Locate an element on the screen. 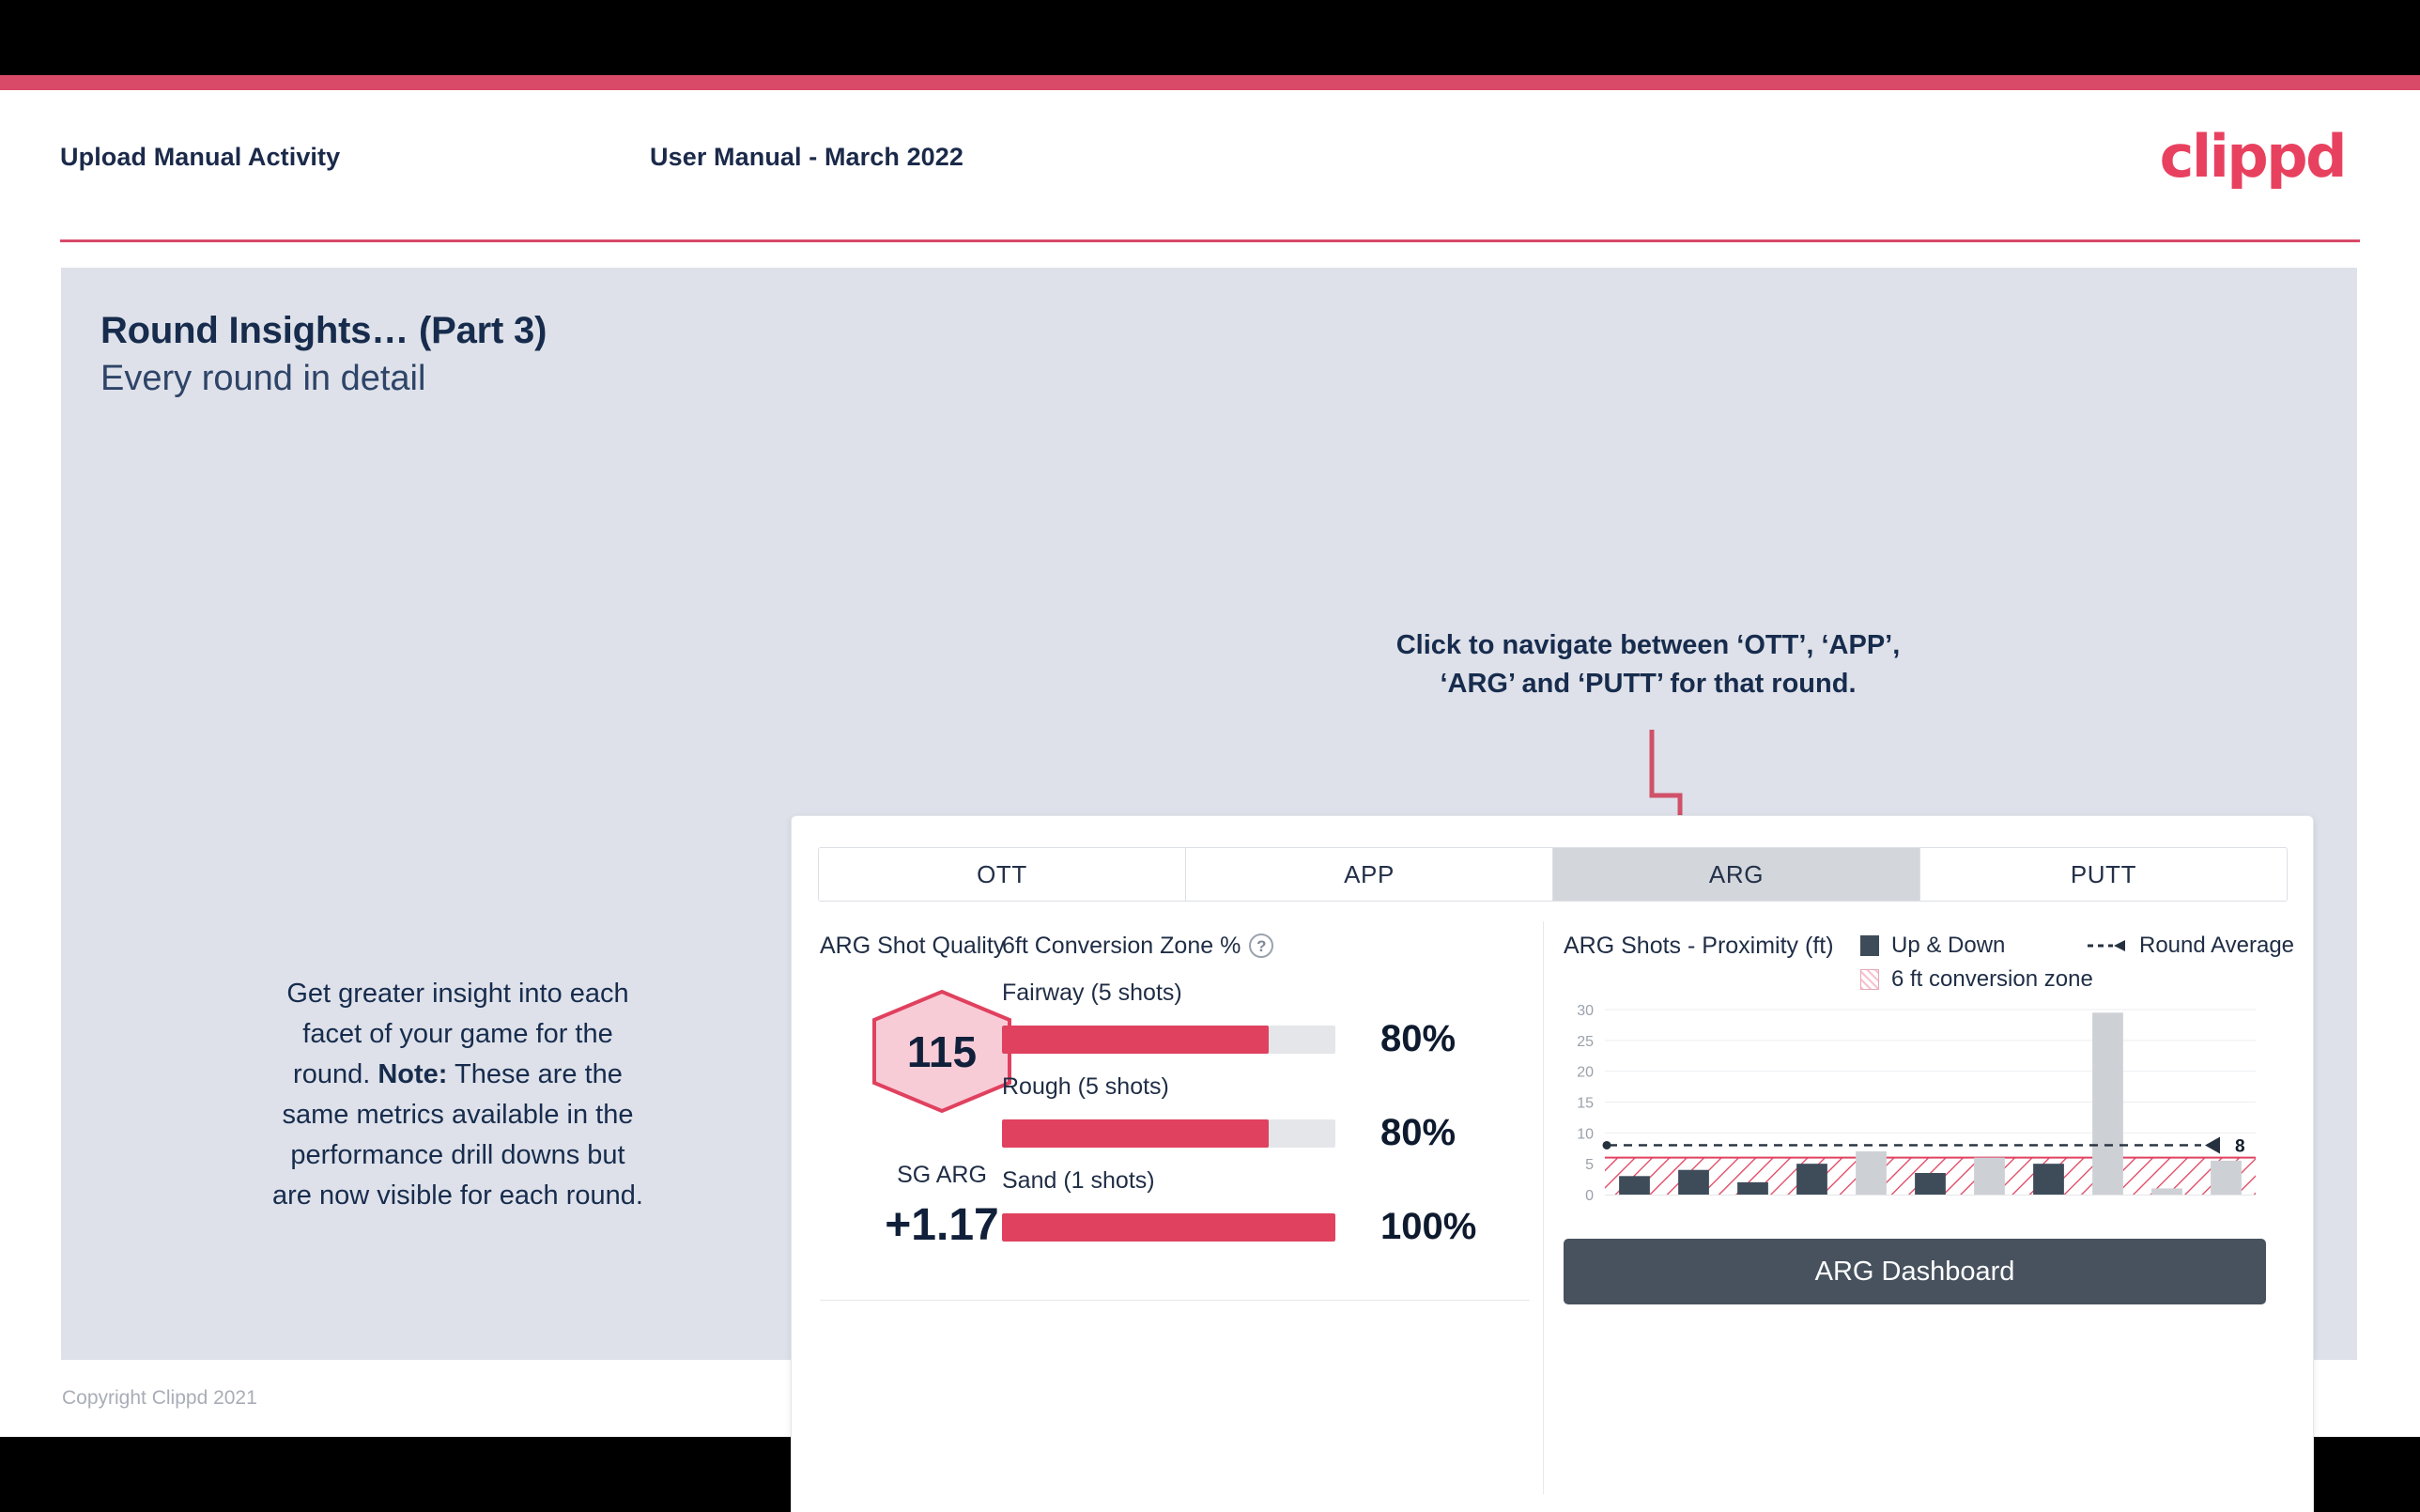  header-document-title: User Manual - March 2022 is located at coordinates (807, 157).